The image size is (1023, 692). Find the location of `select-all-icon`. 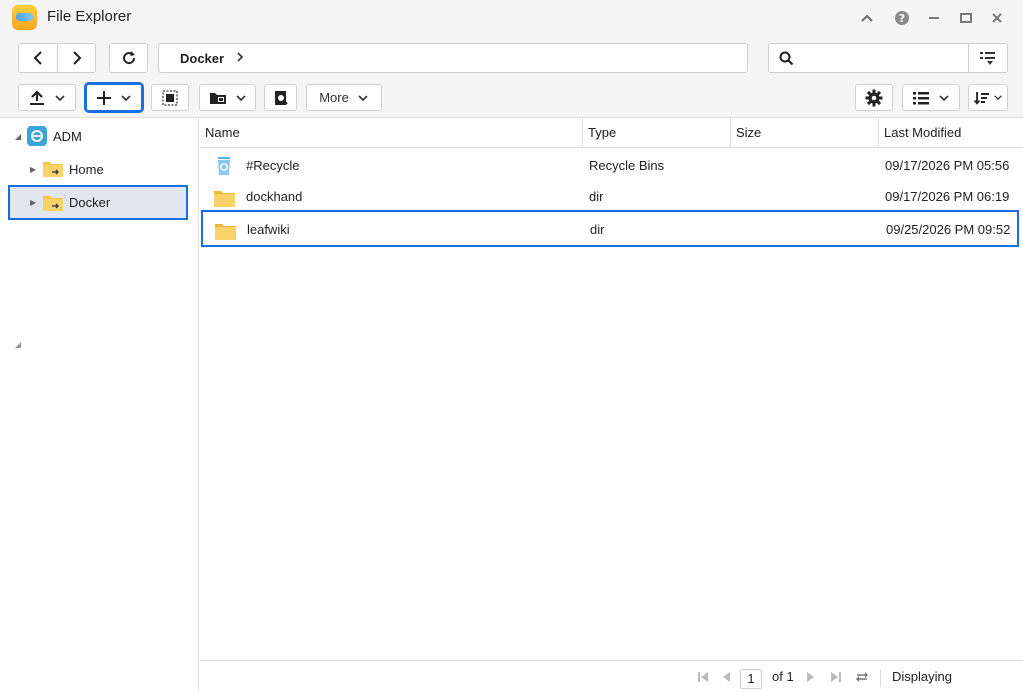

select-all-icon is located at coordinates (170, 97).